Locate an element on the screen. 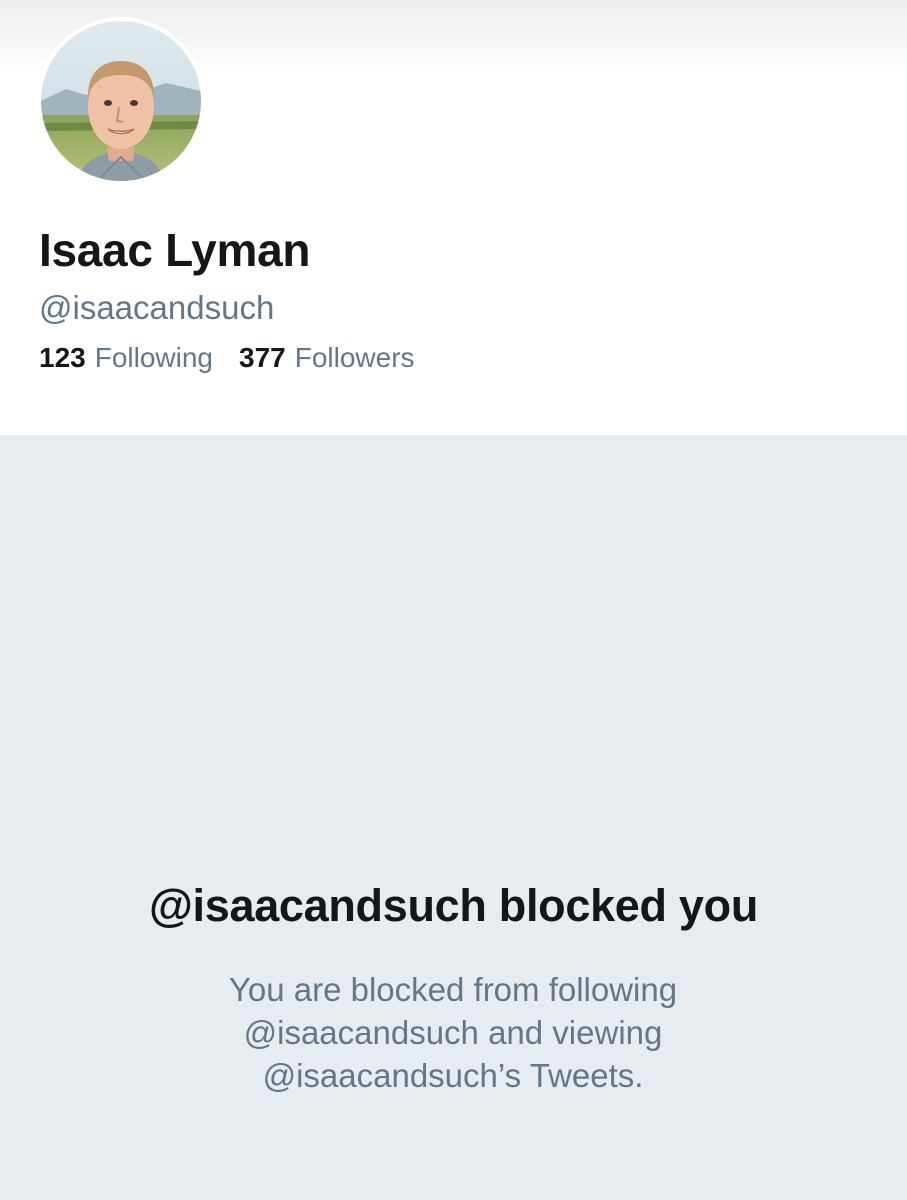 Image resolution: width=907 pixels, height=1200 pixels. following-count: 123 is located at coordinates (62, 357).